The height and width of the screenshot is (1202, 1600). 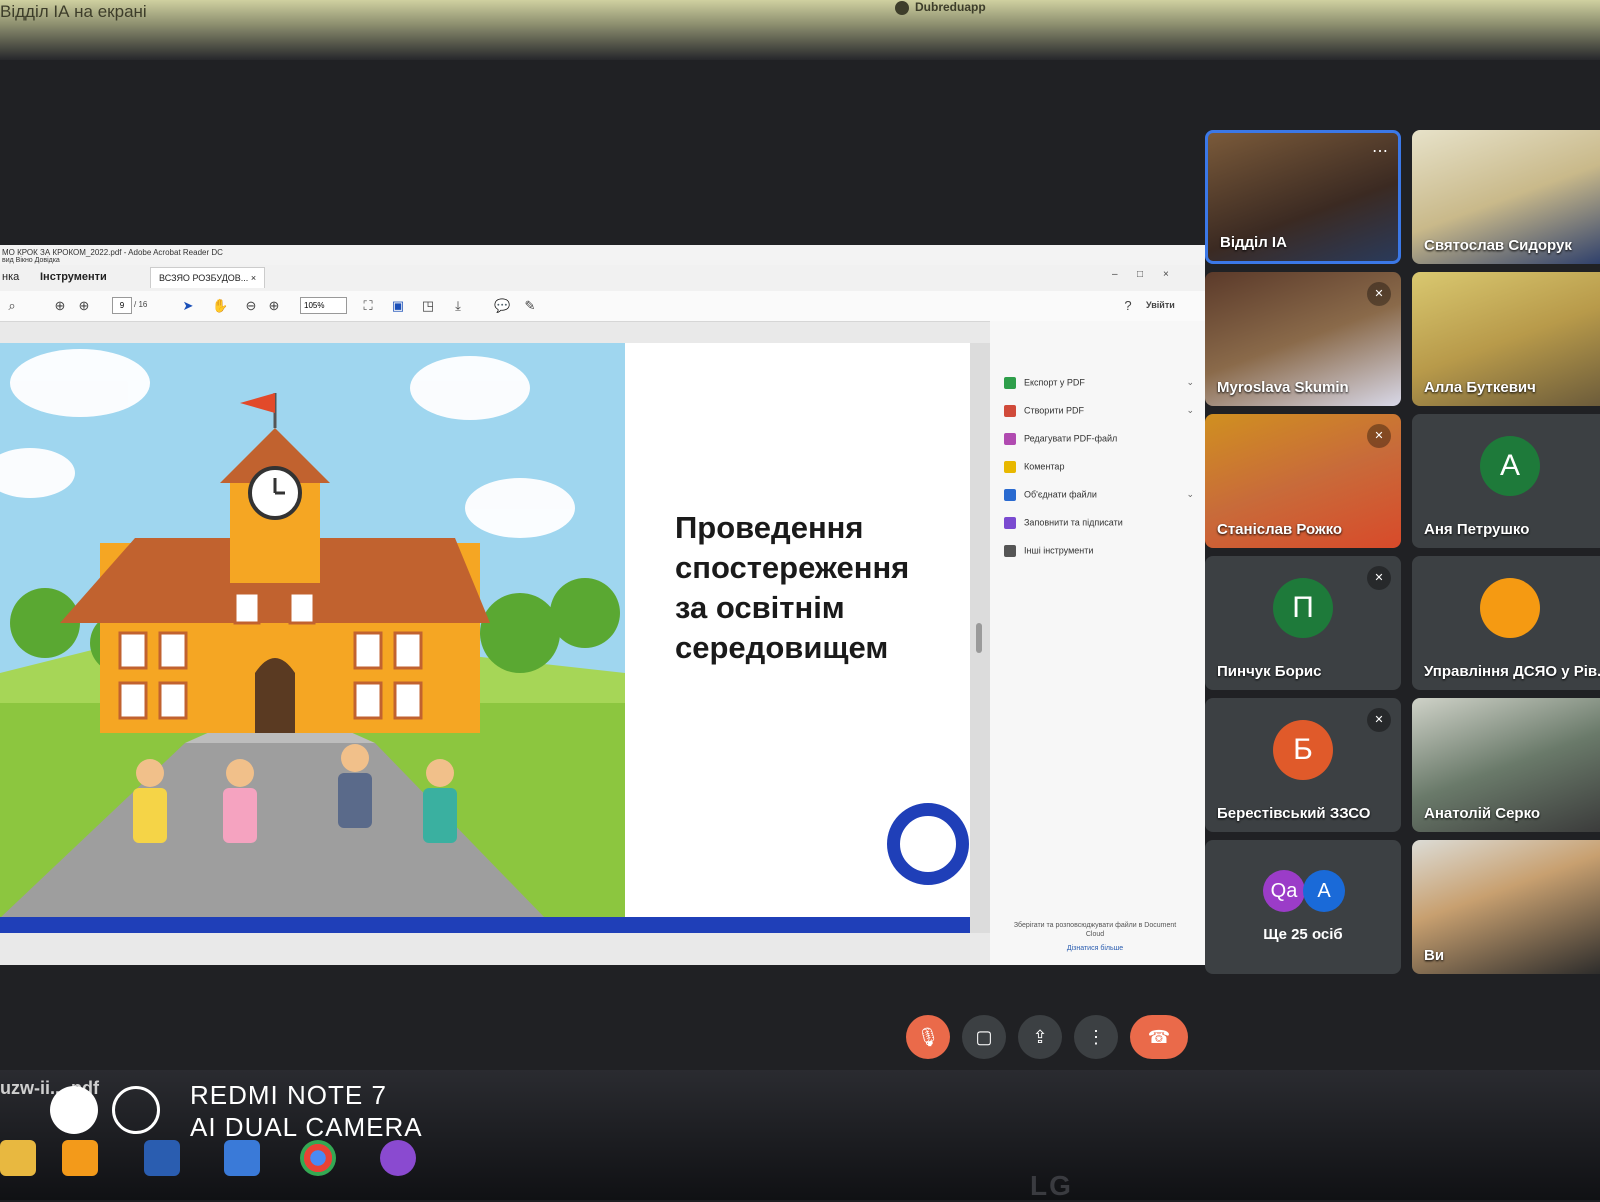 What do you see at coordinates (1506, 197) in the screenshot?
I see `participant-tile: Святослав Сидорук` at bounding box center [1506, 197].